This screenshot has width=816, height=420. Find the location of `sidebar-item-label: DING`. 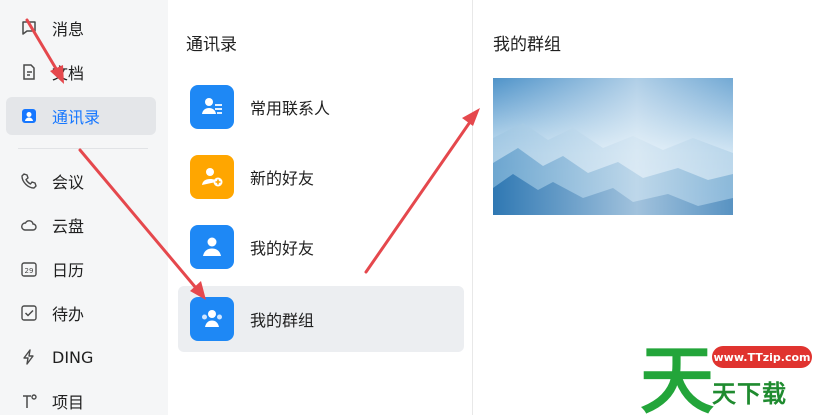

sidebar-item-label: DING is located at coordinates (73, 357).